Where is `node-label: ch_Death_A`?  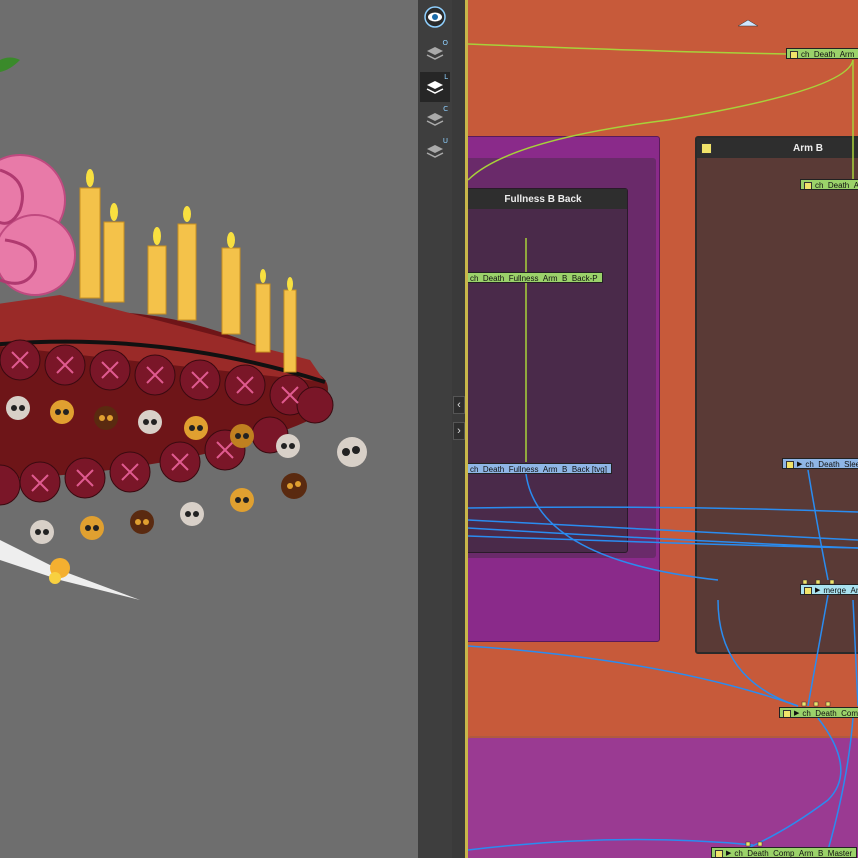 node-label: ch_Death_A is located at coordinates (836, 185).